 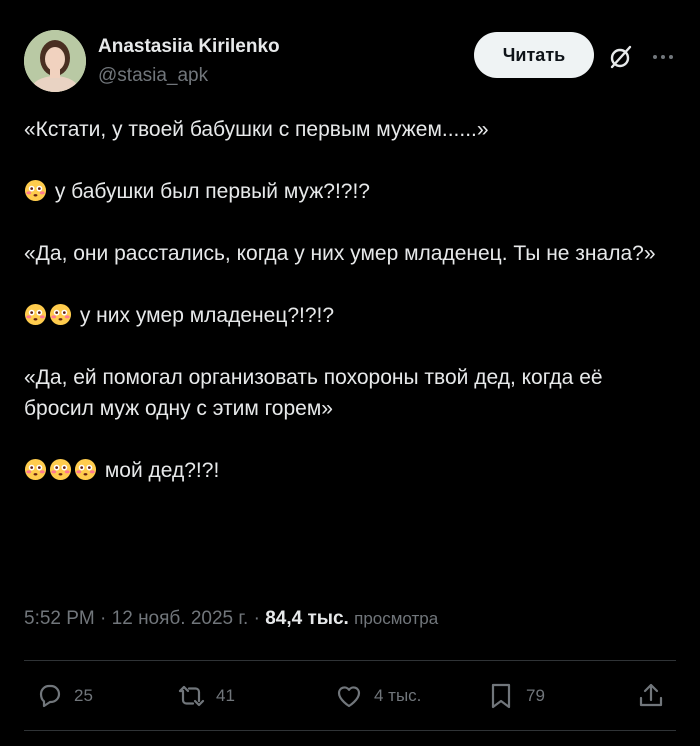 I want to click on views-count: 84,4 тыс., so click(x=307, y=618).